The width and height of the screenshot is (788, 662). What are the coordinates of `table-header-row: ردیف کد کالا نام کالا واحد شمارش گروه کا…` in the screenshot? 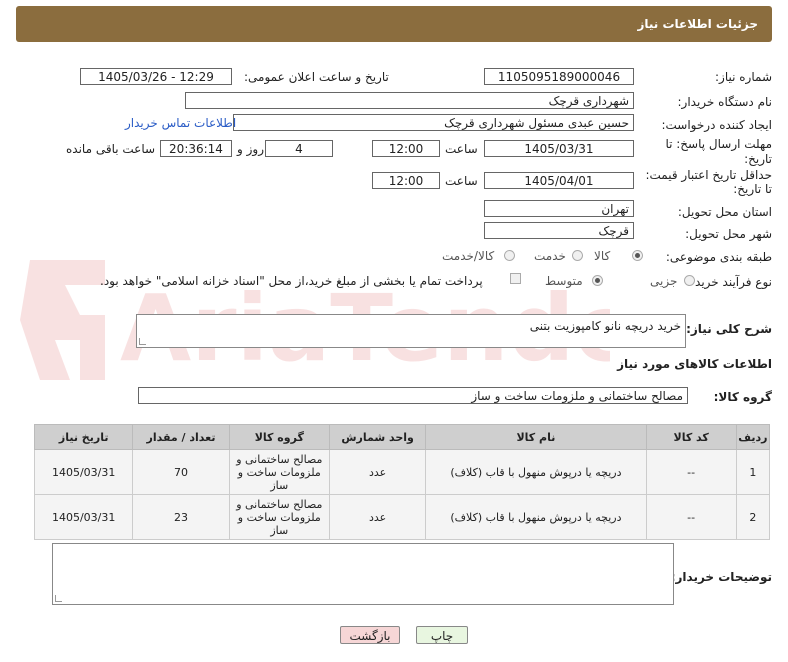 It's located at (402, 437).